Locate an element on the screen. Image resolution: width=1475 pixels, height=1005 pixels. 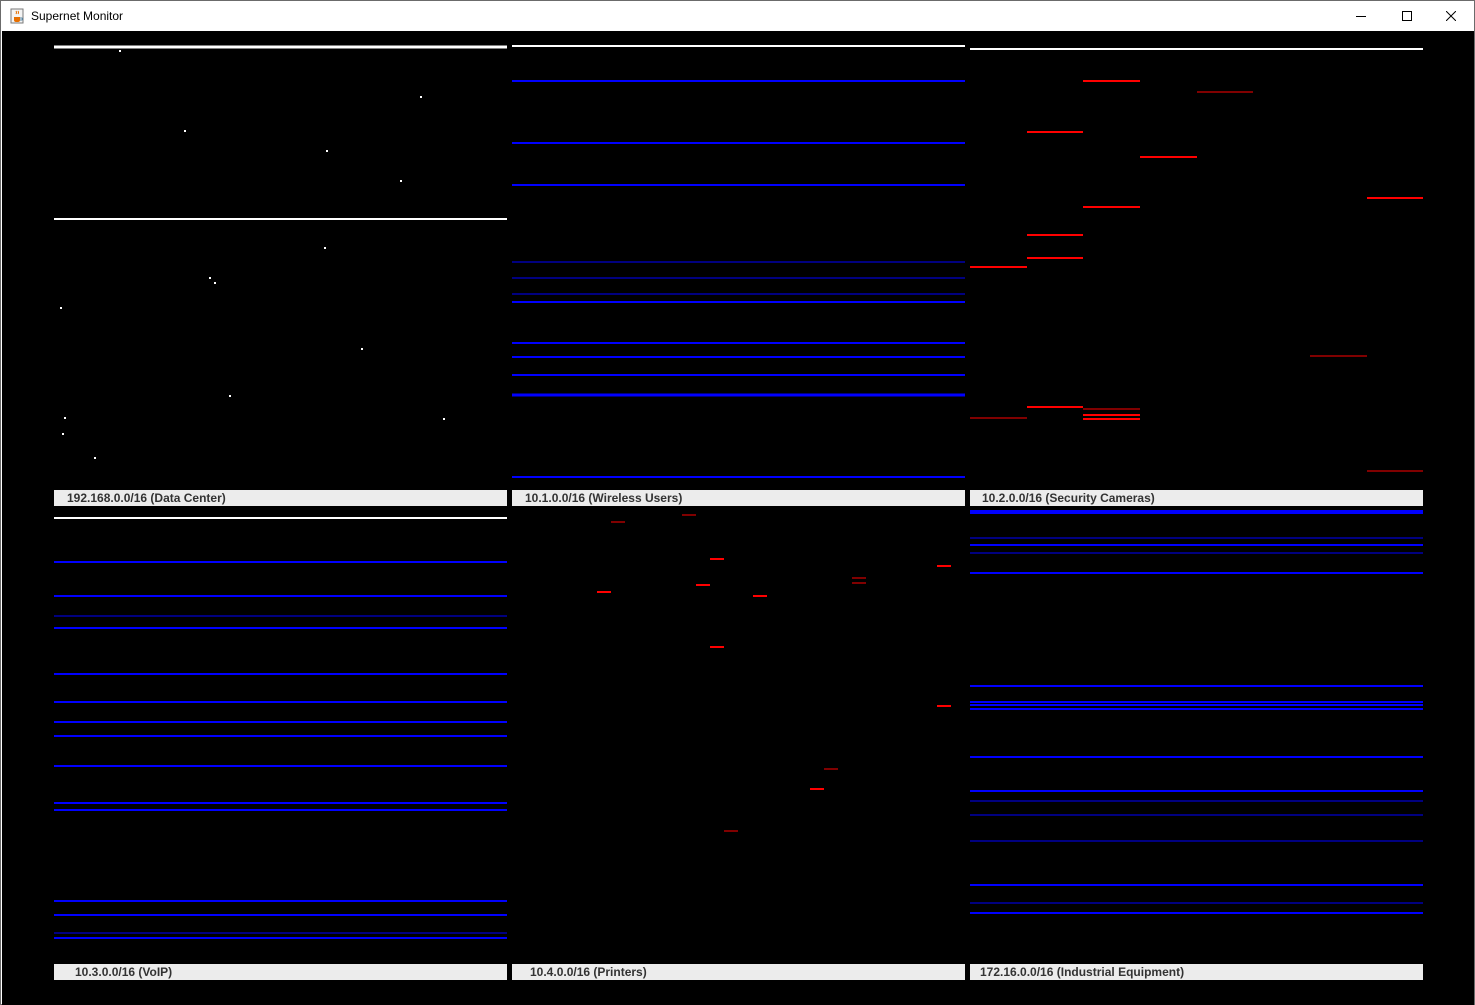
maximize-button is located at coordinates (1407, 16).